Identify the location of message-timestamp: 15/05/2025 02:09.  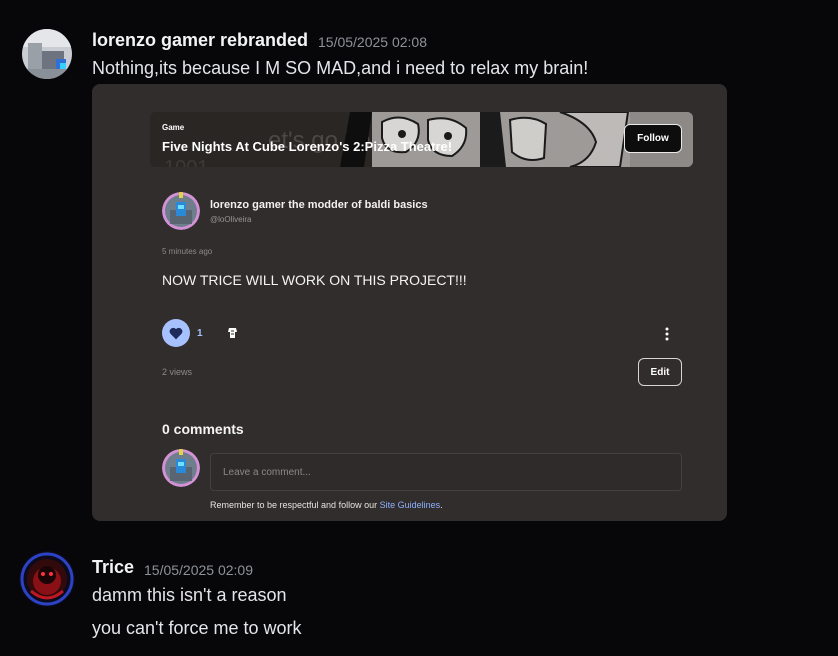
(198, 570).